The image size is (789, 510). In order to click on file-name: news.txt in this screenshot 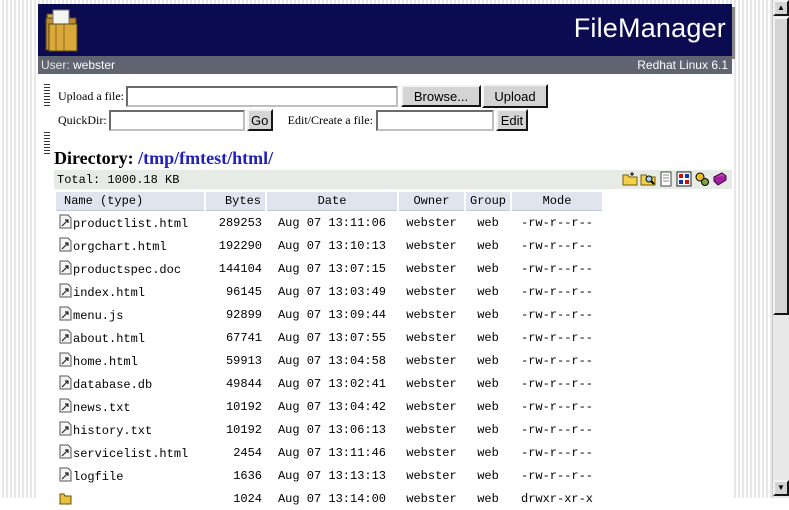, I will do `click(102, 408)`.